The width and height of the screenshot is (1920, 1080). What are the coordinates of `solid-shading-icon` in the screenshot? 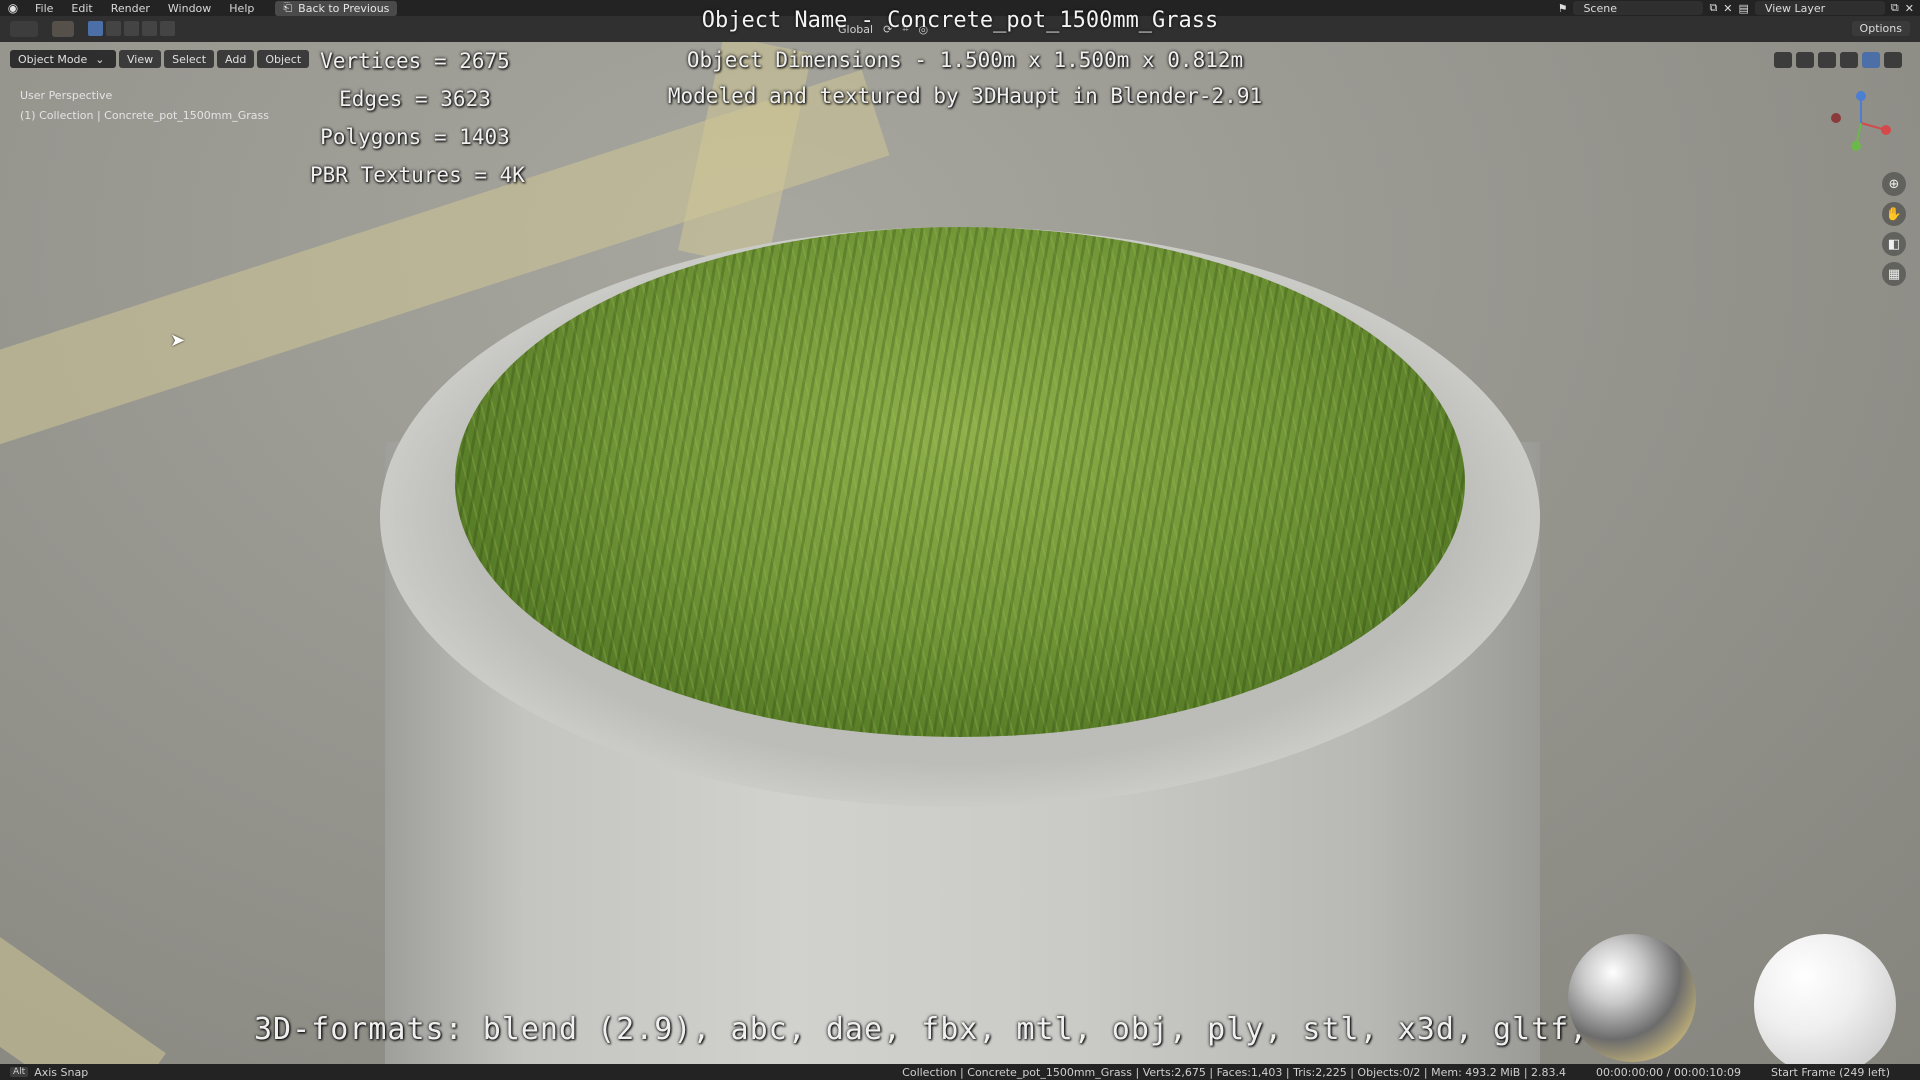 It's located at (1849, 60).